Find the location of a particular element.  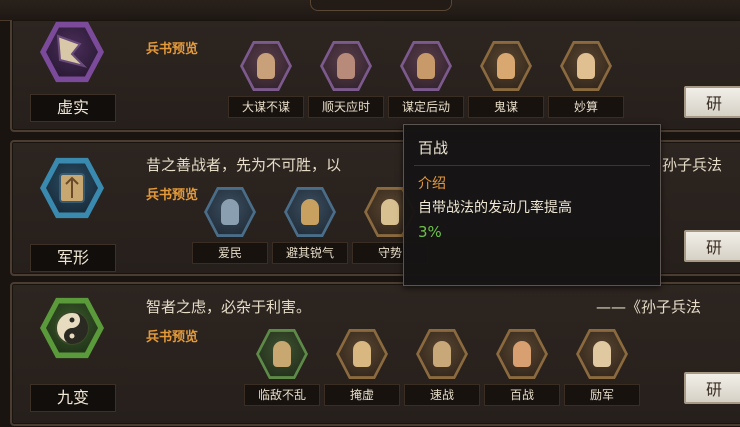

skill-card: 掩虚 is located at coordinates (362, 367).